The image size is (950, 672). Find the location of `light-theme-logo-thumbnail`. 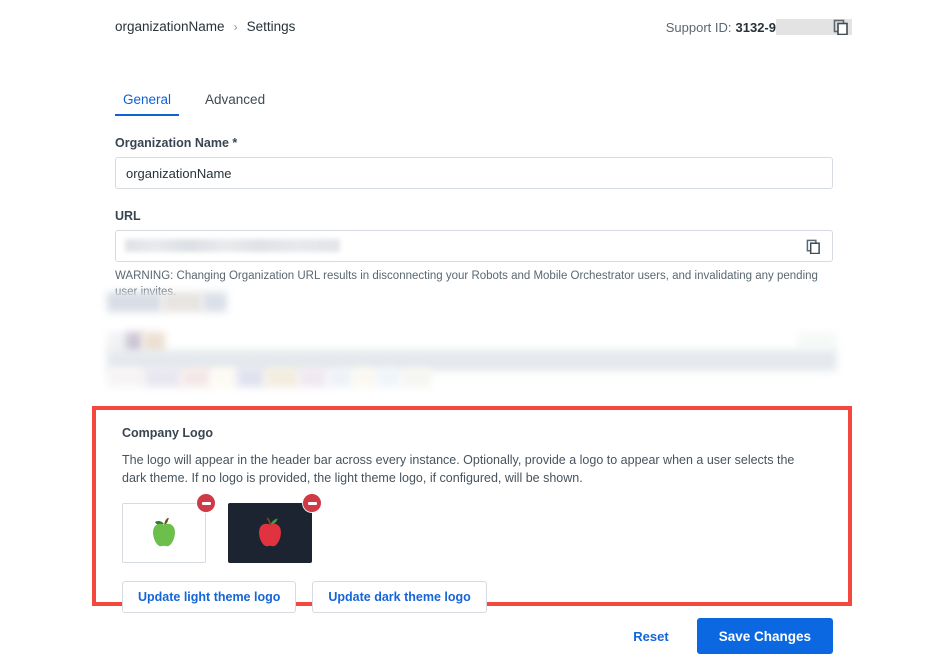

light-theme-logo-thumbnail is located at coordinates (168, 529).